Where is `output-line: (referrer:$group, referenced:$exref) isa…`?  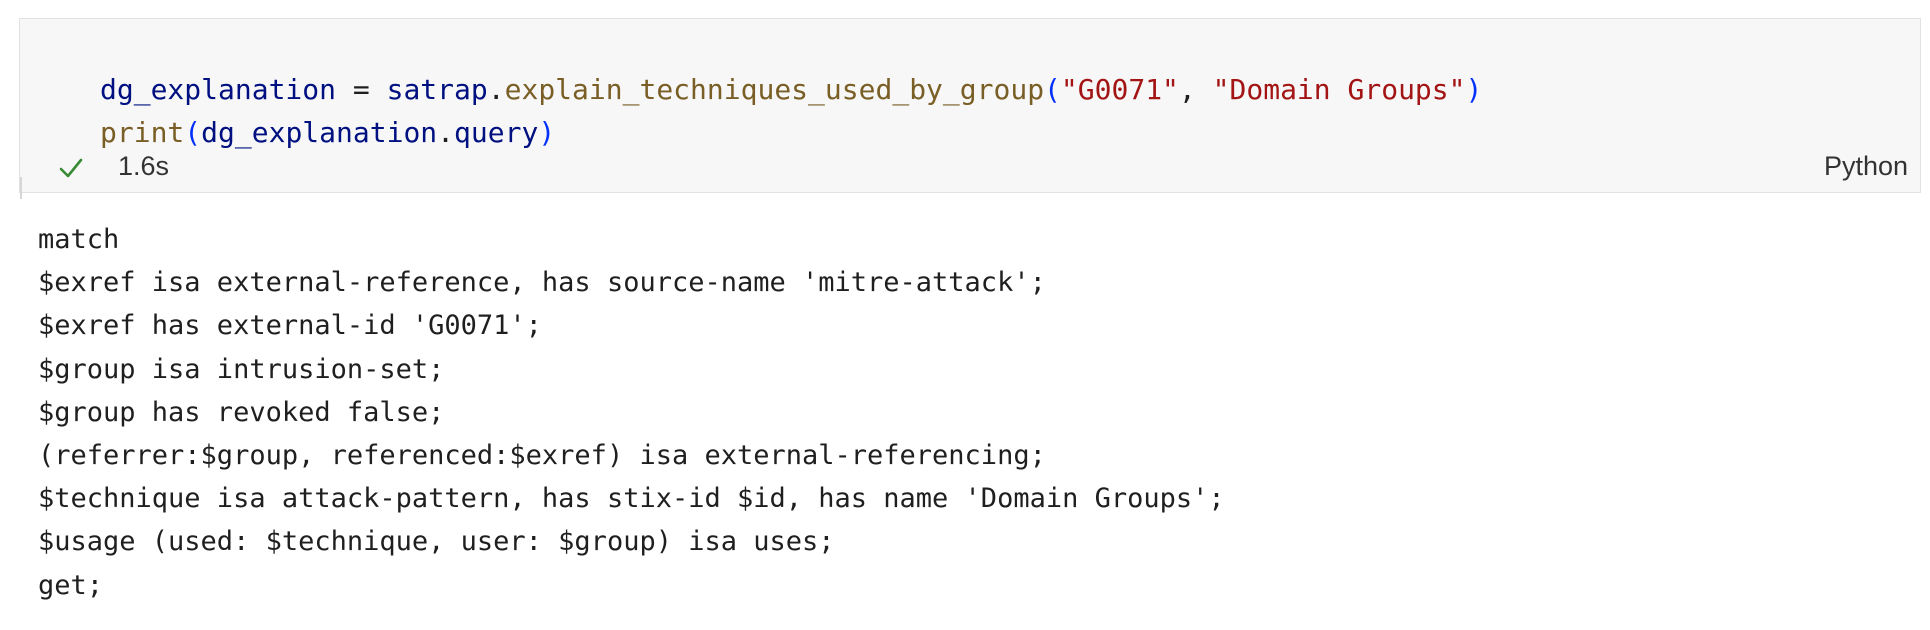
output-line: (referrer:$group, referenced:$exref) isa… is located at coordinates (542, 455).